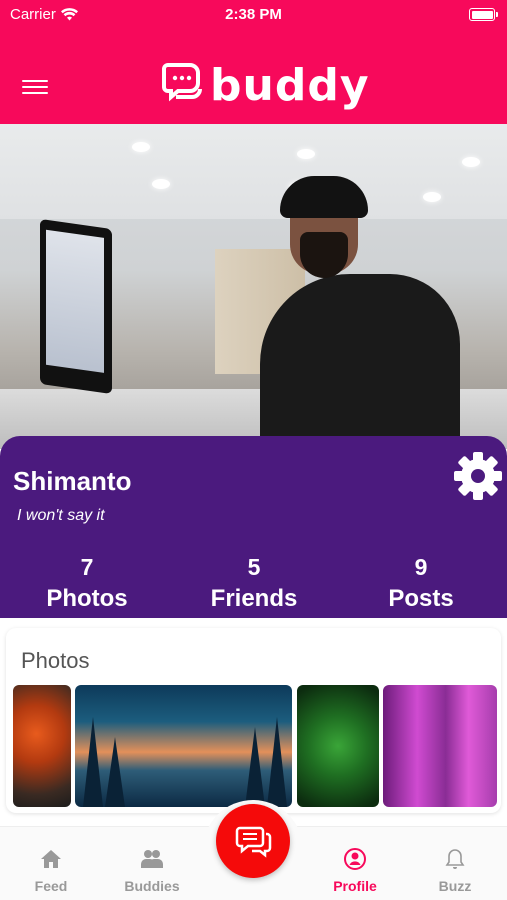  I want to click on app-header: Carrier 2:38 PM buddy, so click(253, 62).